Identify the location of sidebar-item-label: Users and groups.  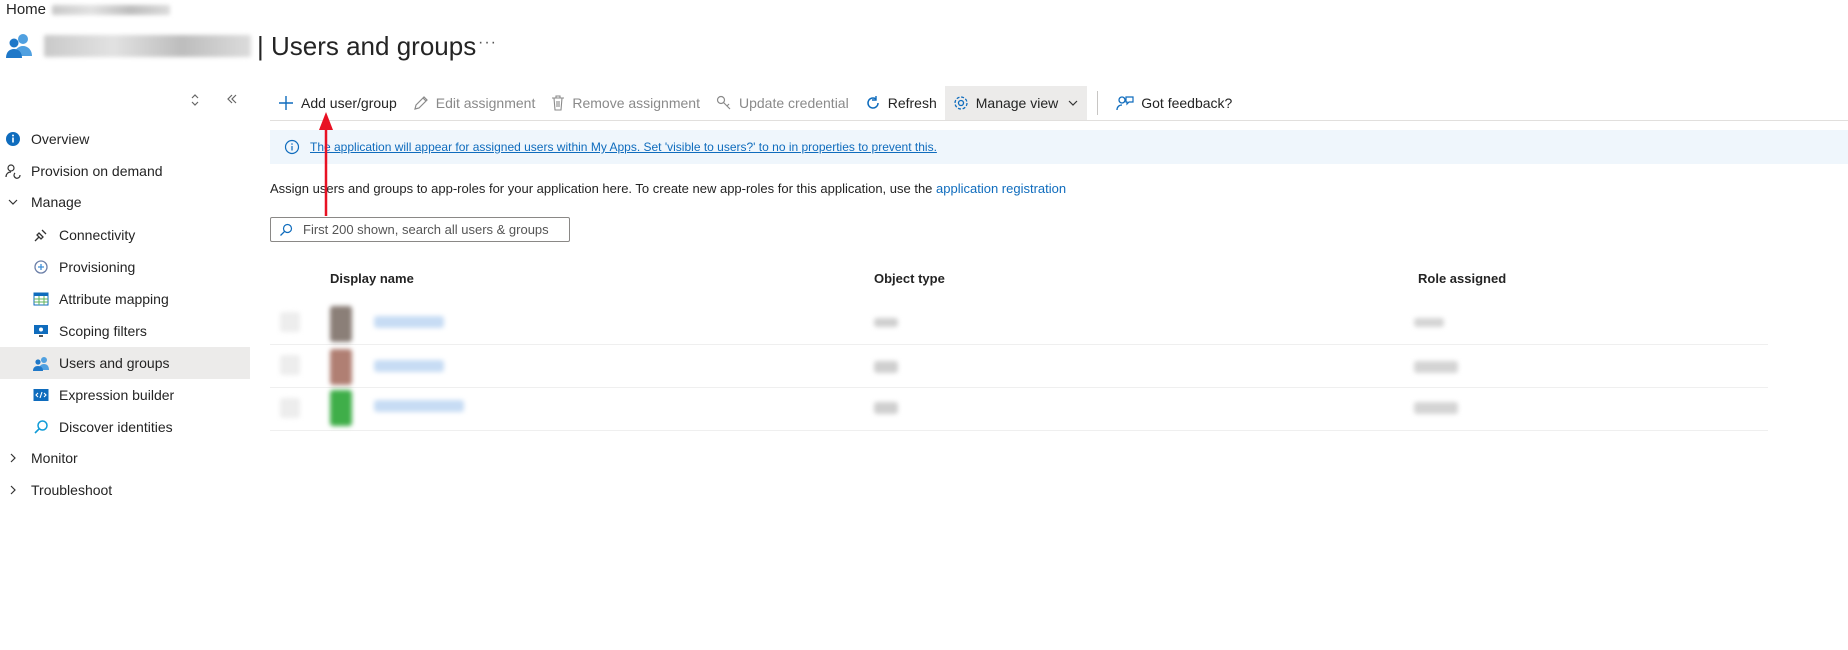
(114, 363).